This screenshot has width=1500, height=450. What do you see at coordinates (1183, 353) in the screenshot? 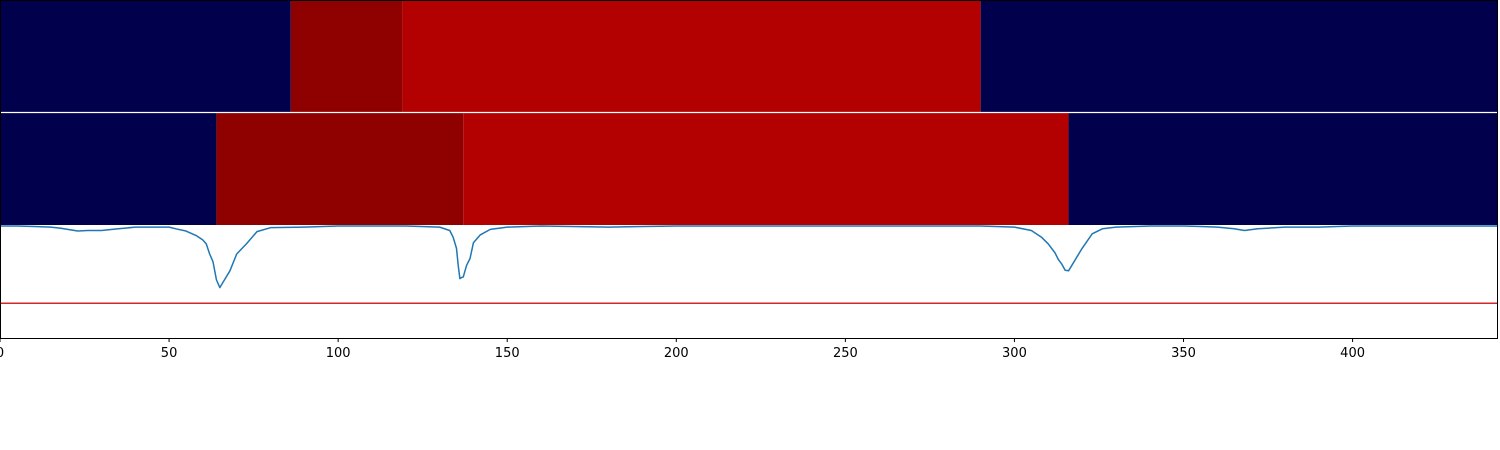
I see `x-tick-label-350: 350` at bounding box center [1183, 353].